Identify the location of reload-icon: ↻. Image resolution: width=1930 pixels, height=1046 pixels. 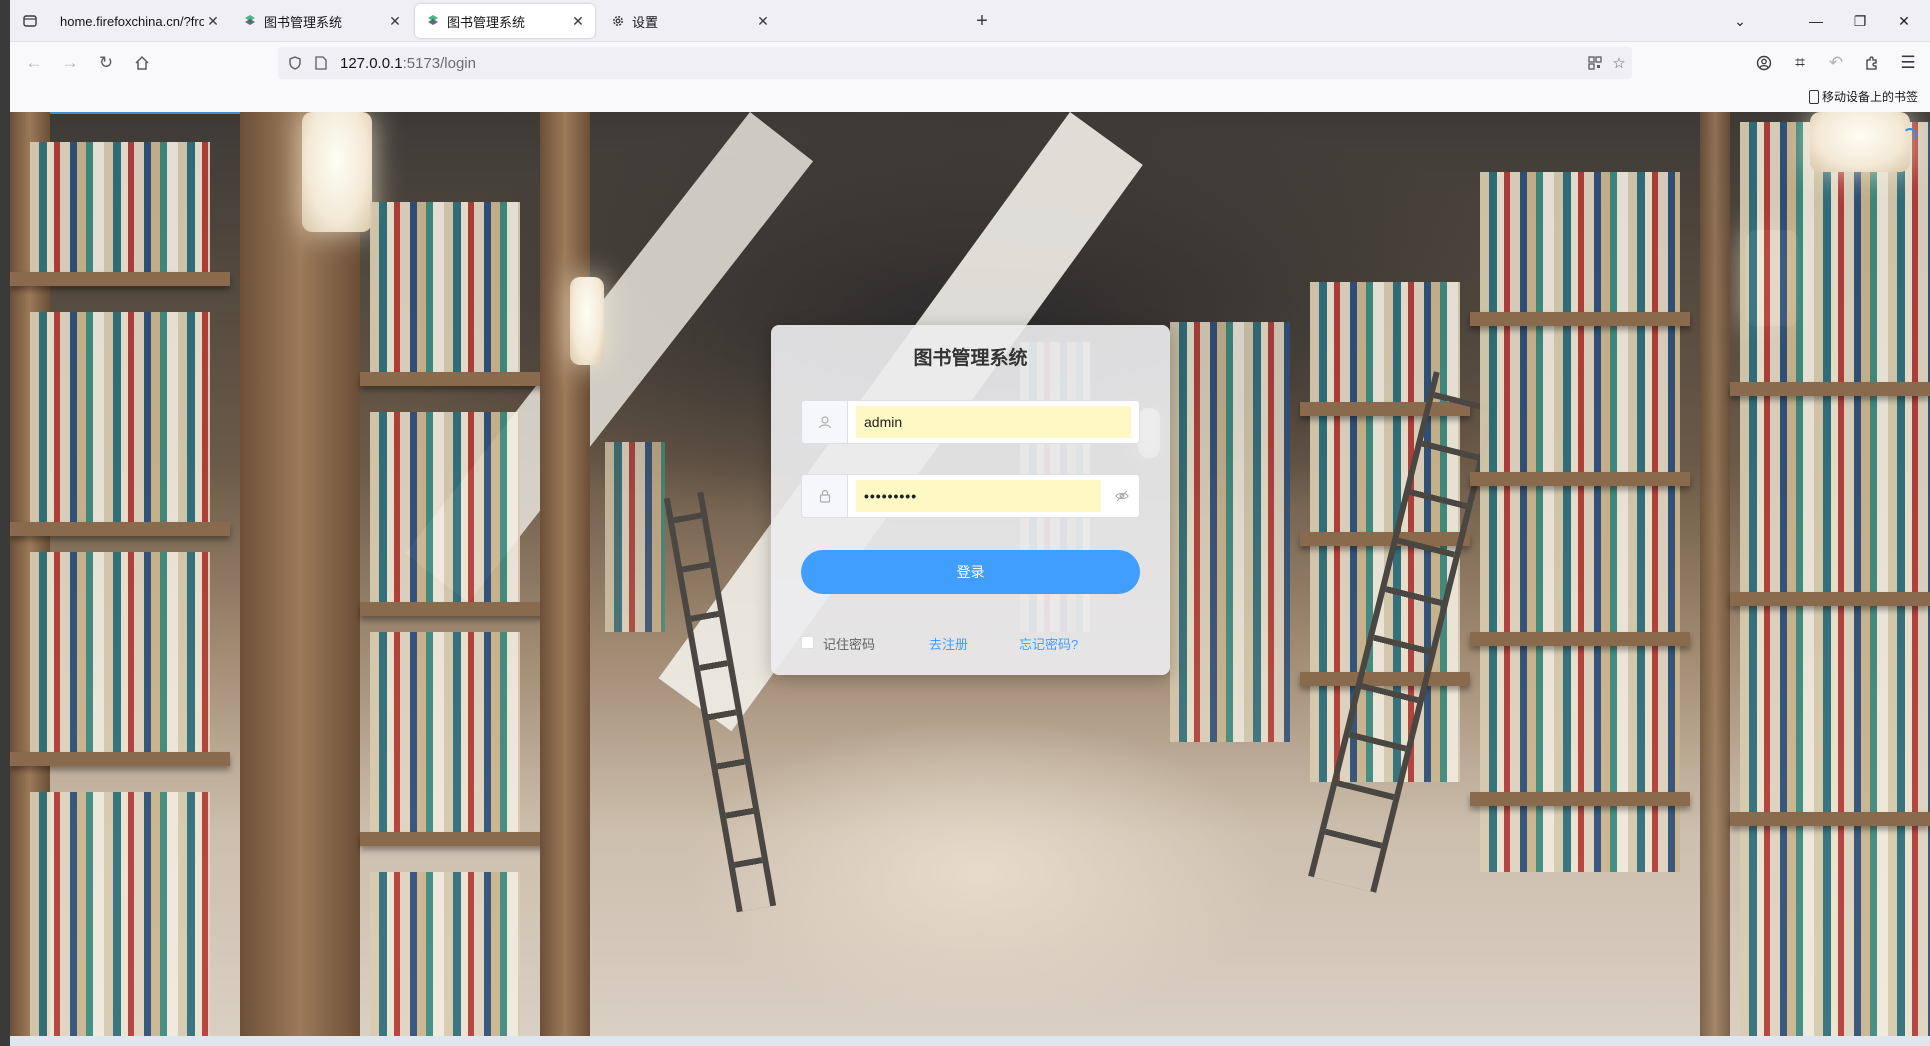
(106, 62).